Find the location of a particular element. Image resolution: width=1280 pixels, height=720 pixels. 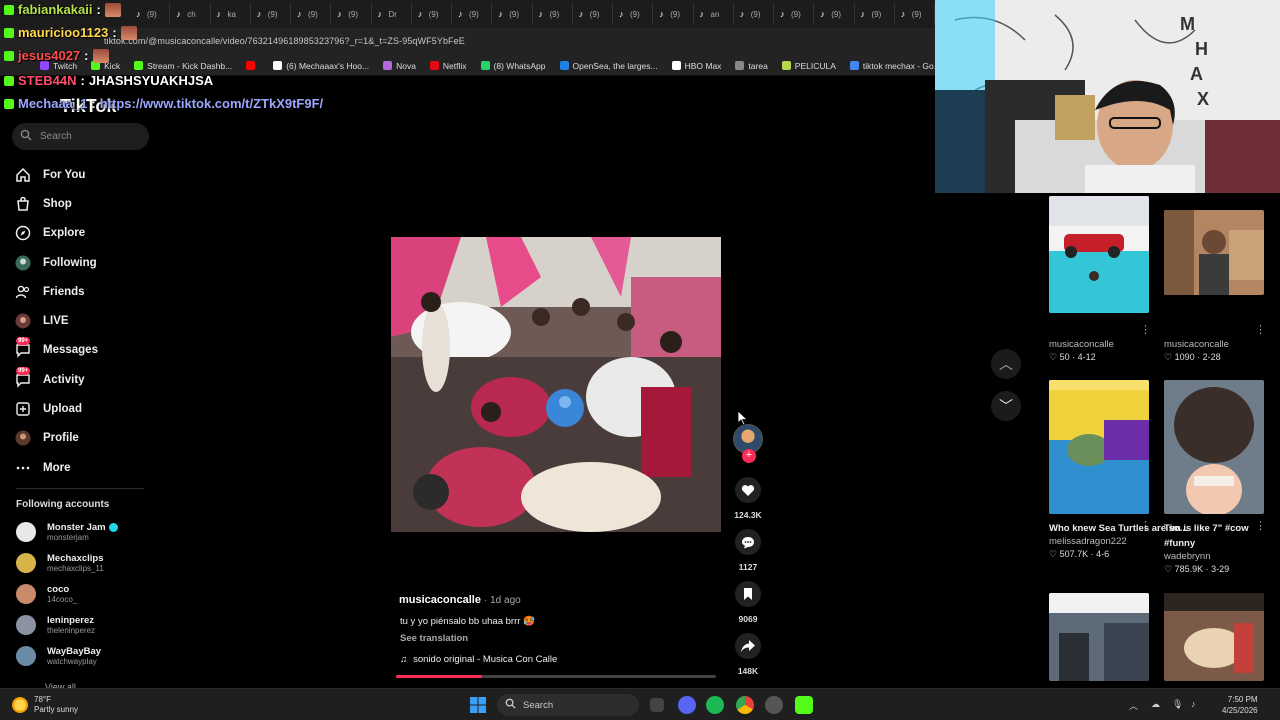

related-date: 4-6 is located at coordinates (1103, 554).